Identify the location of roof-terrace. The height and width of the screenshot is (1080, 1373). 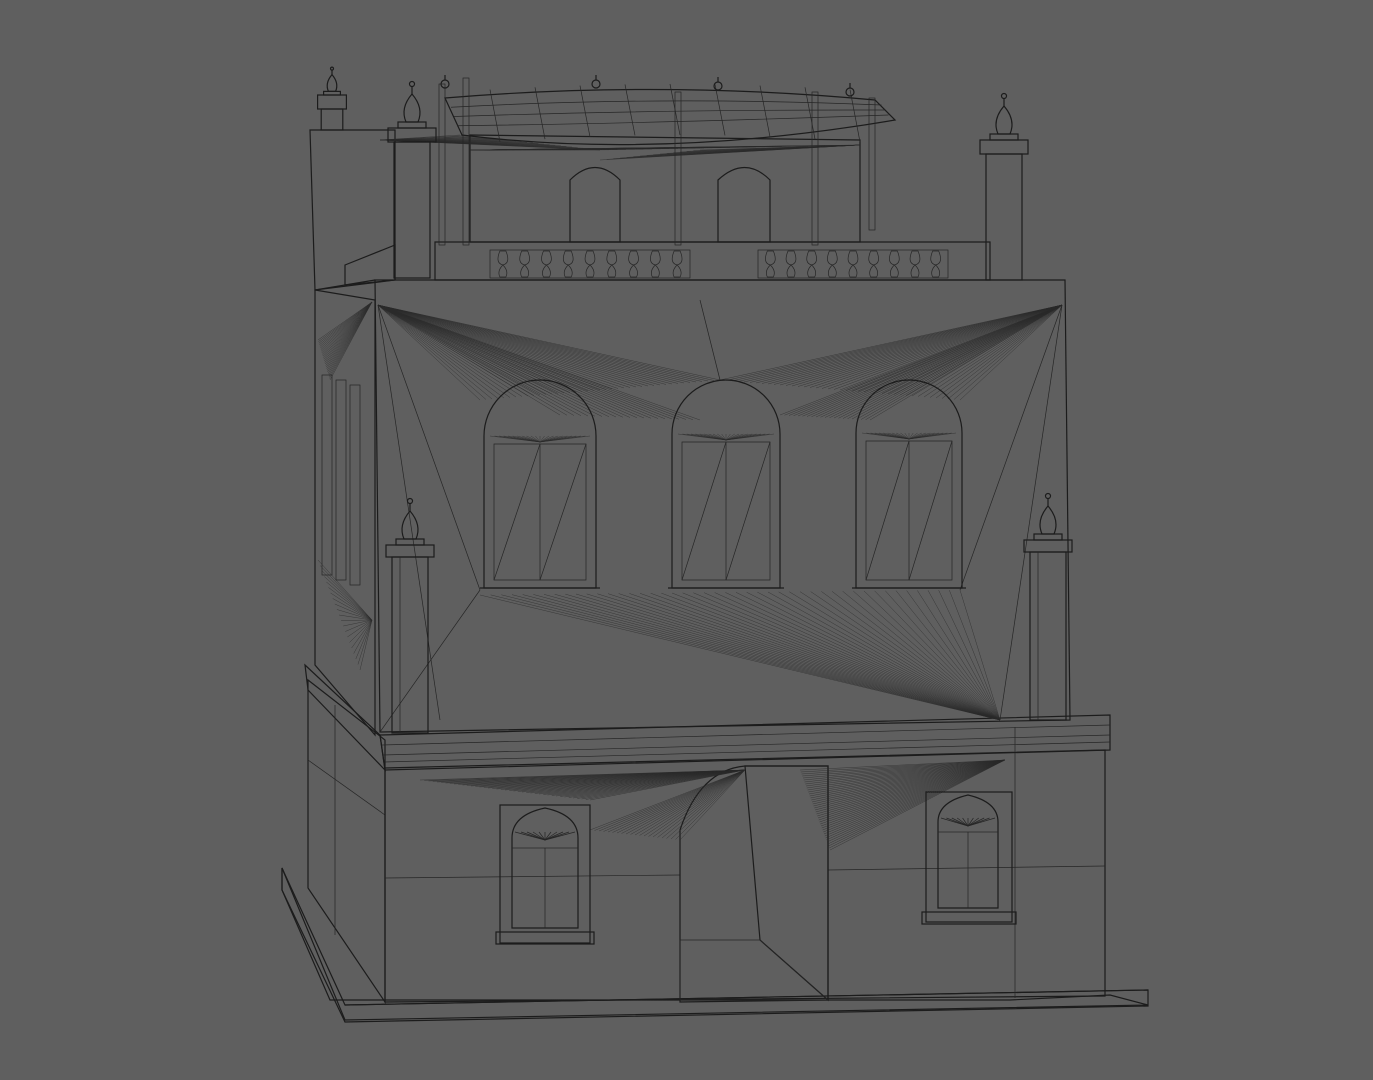
(650, 183).